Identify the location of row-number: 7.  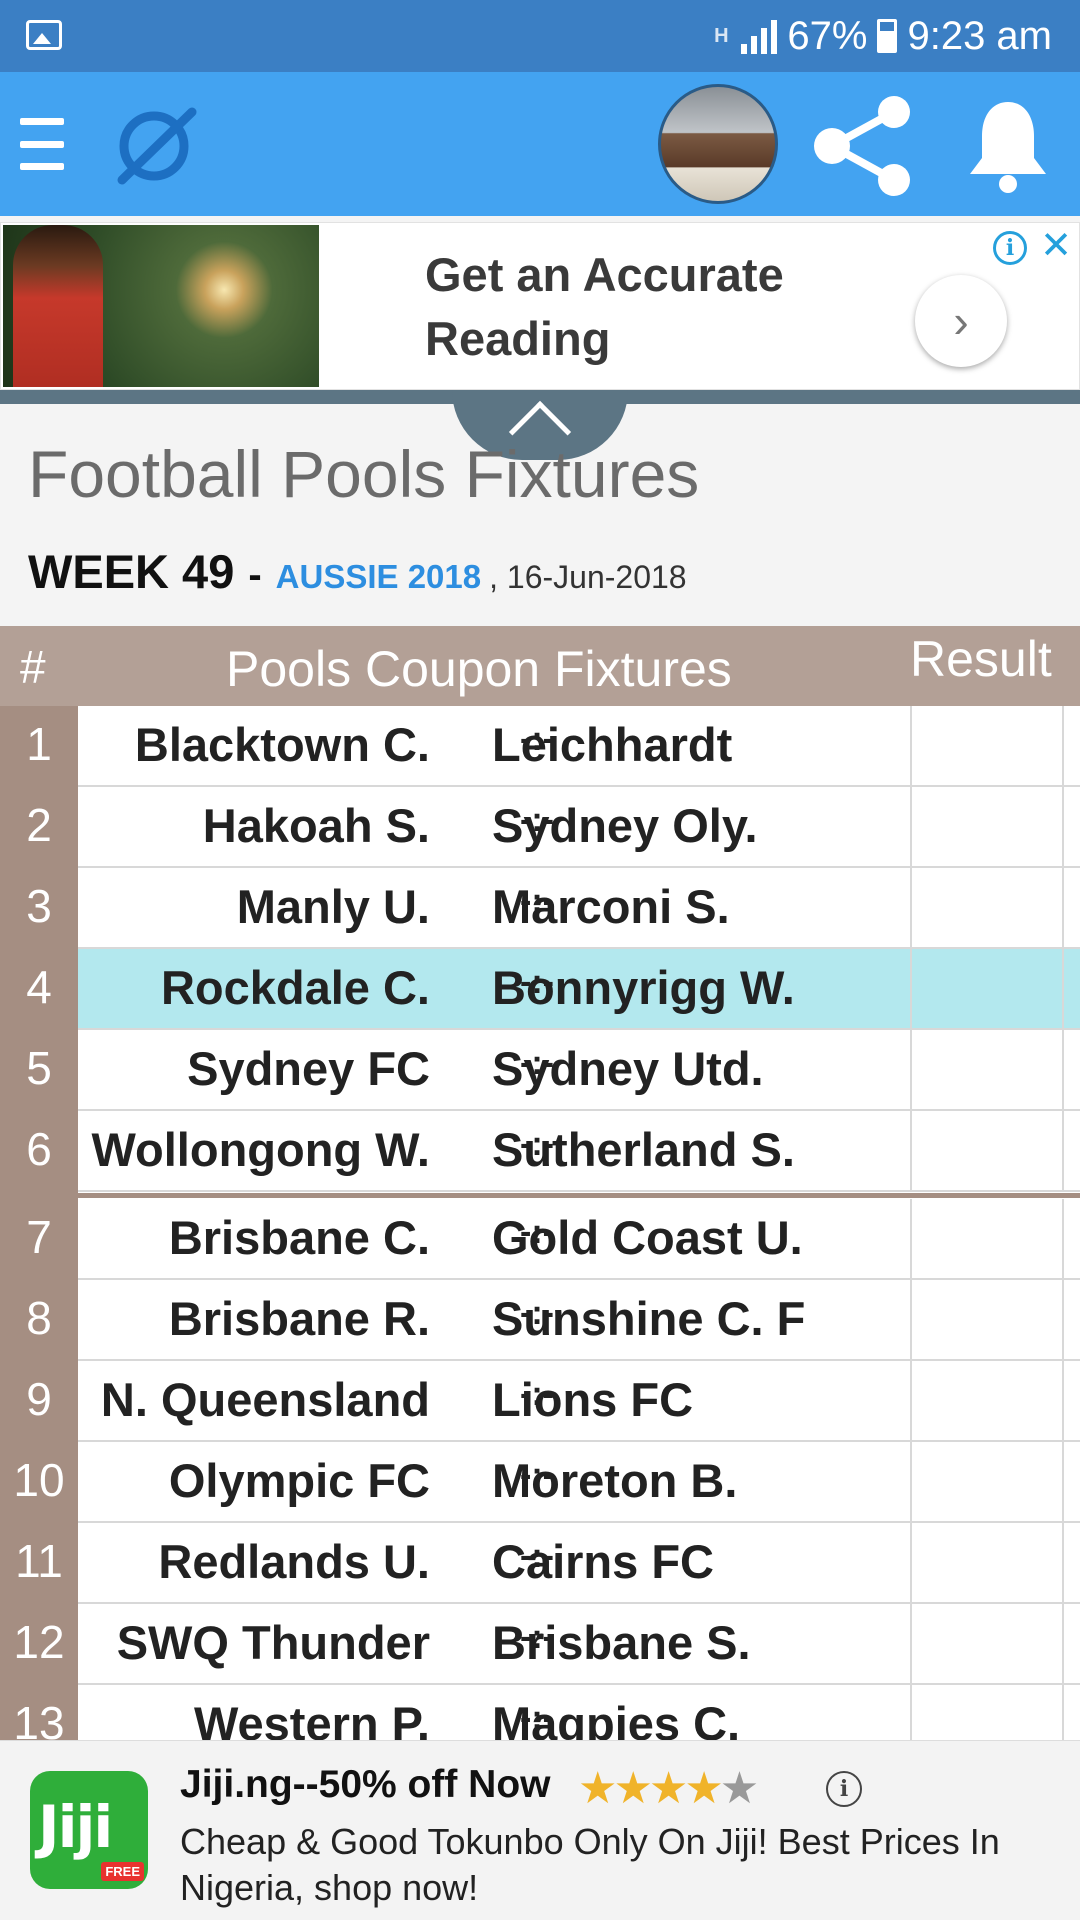
(39, 1237).